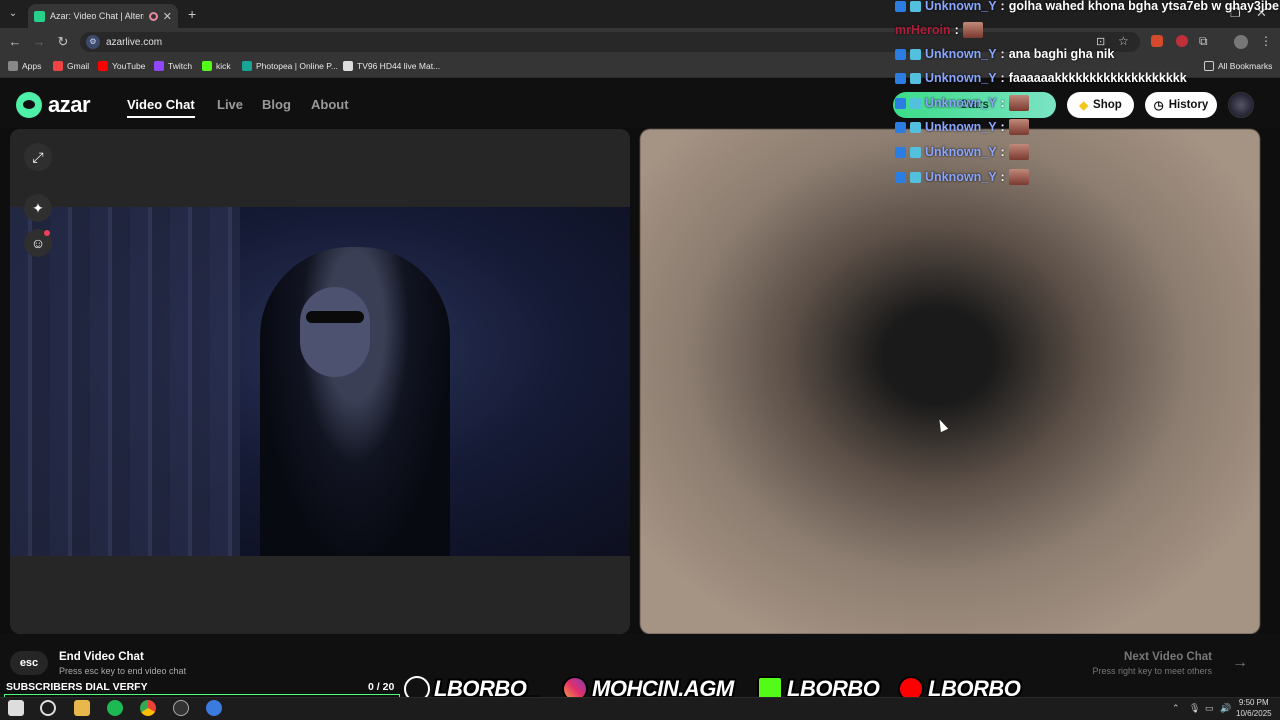 The image size is (1280, 720). Describe the element at coordinates (1041, 78) in the screenshot. I see `chat-message: Unknown_Y: faaaaaakkkkkkkkkkkkkkkkkkk` at that location.